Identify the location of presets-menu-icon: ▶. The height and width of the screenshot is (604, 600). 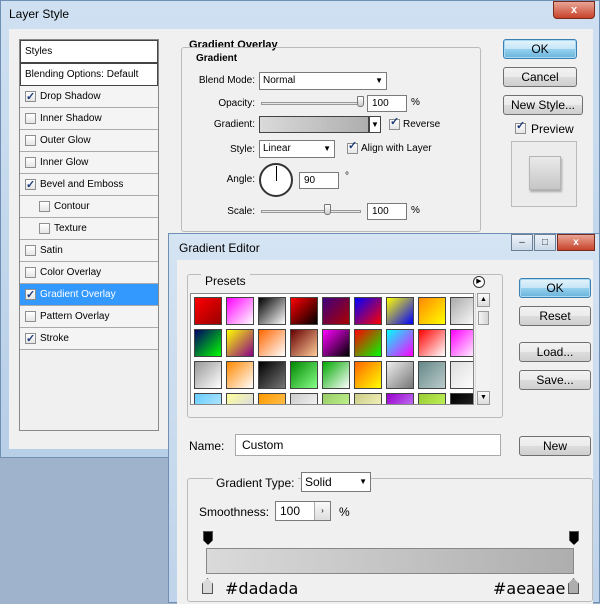
(479, 282).